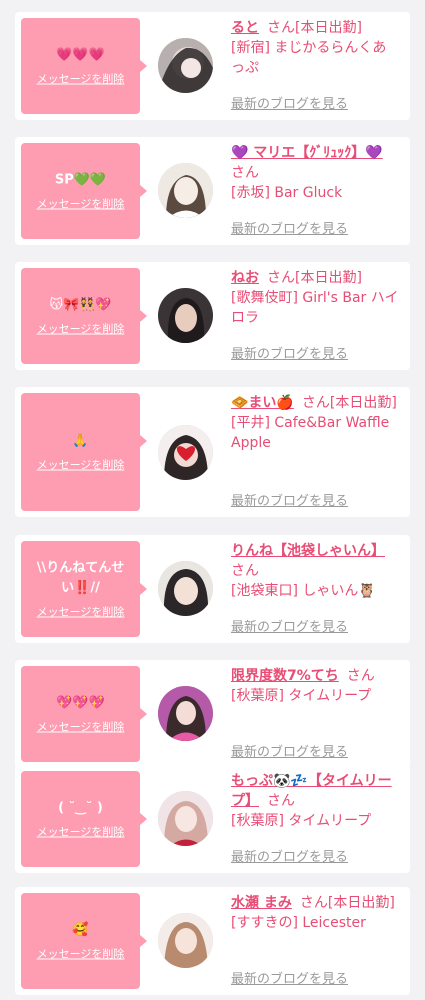  What do you see at coordinates (285, 676) in the screenshot?
I see `cast-name-link: 限界度数7%てち` at bounding box center [285, 676].